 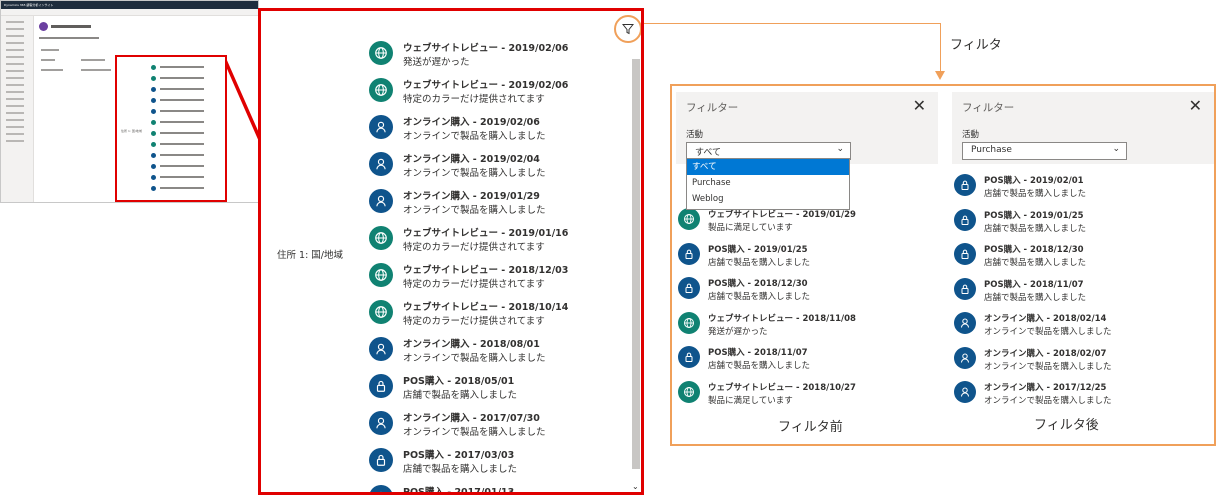 I want to click on option-purchase: Purchase, so click(x=768, y=183).